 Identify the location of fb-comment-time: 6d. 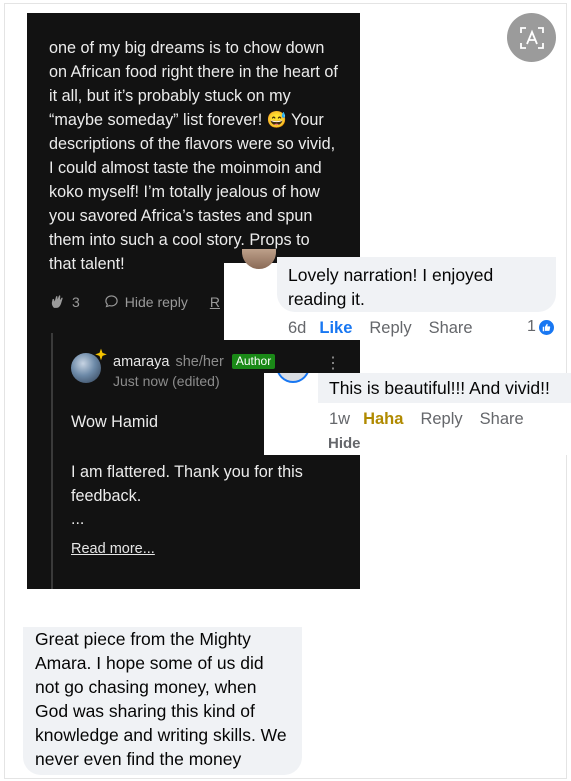
(297, 328).